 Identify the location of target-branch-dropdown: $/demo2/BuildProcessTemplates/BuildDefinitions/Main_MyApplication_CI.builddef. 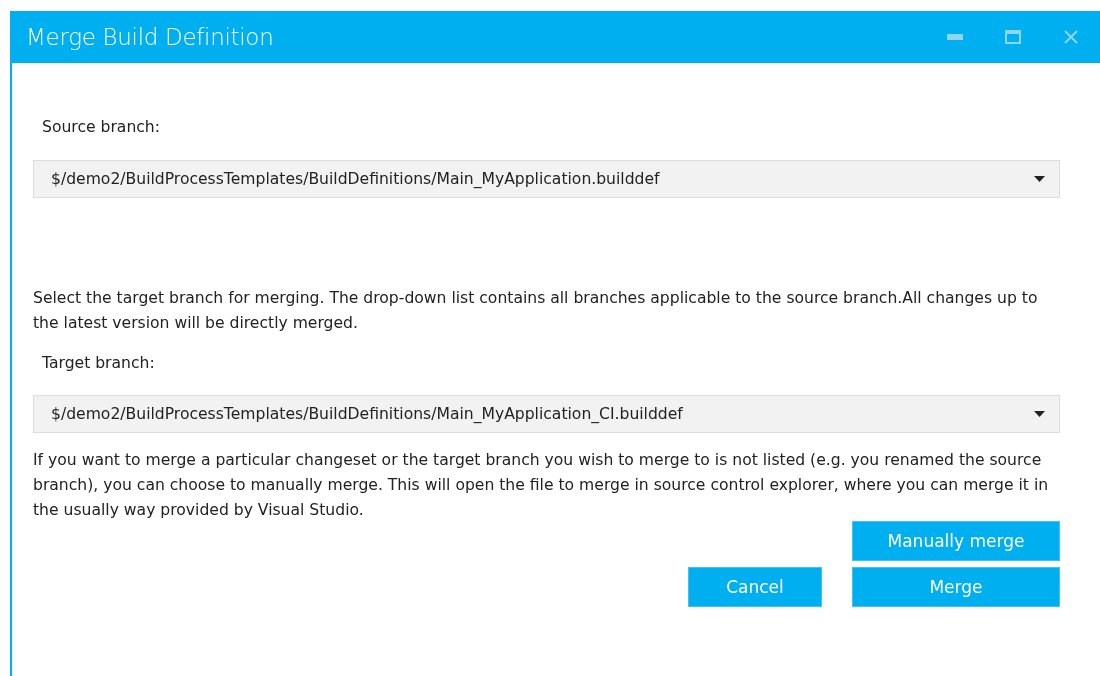
(546, 414).